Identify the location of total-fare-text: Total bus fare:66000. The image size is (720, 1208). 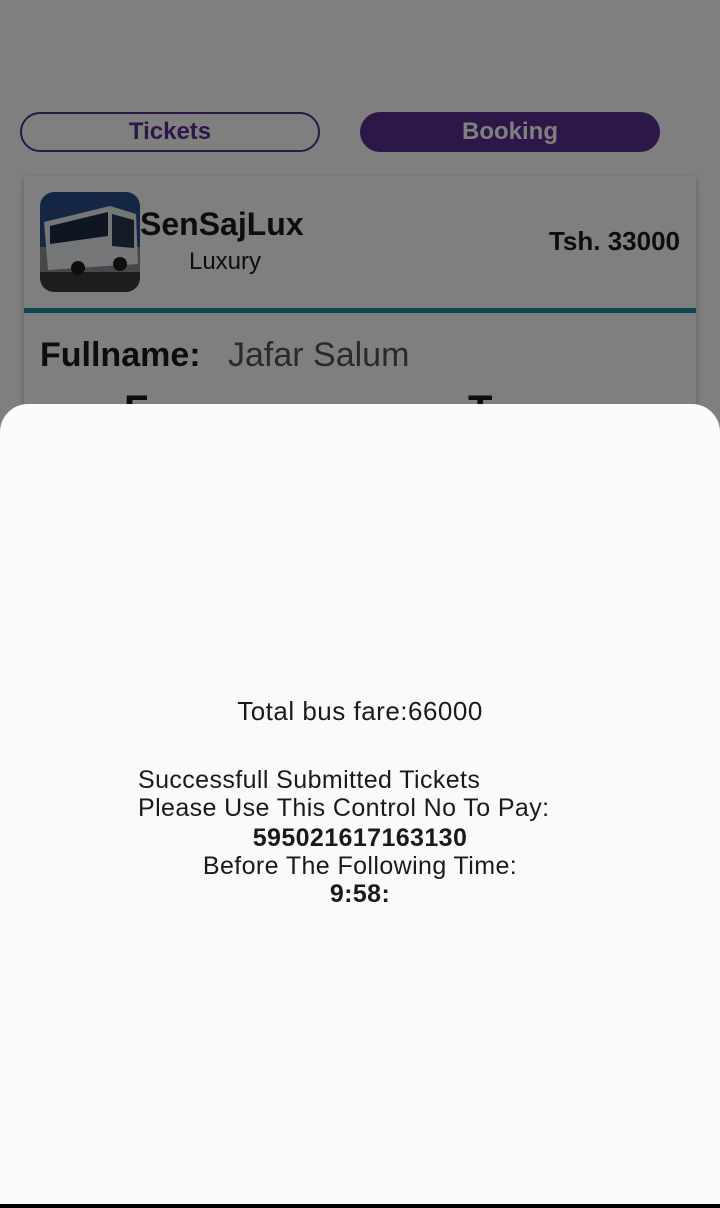
(360, 711).